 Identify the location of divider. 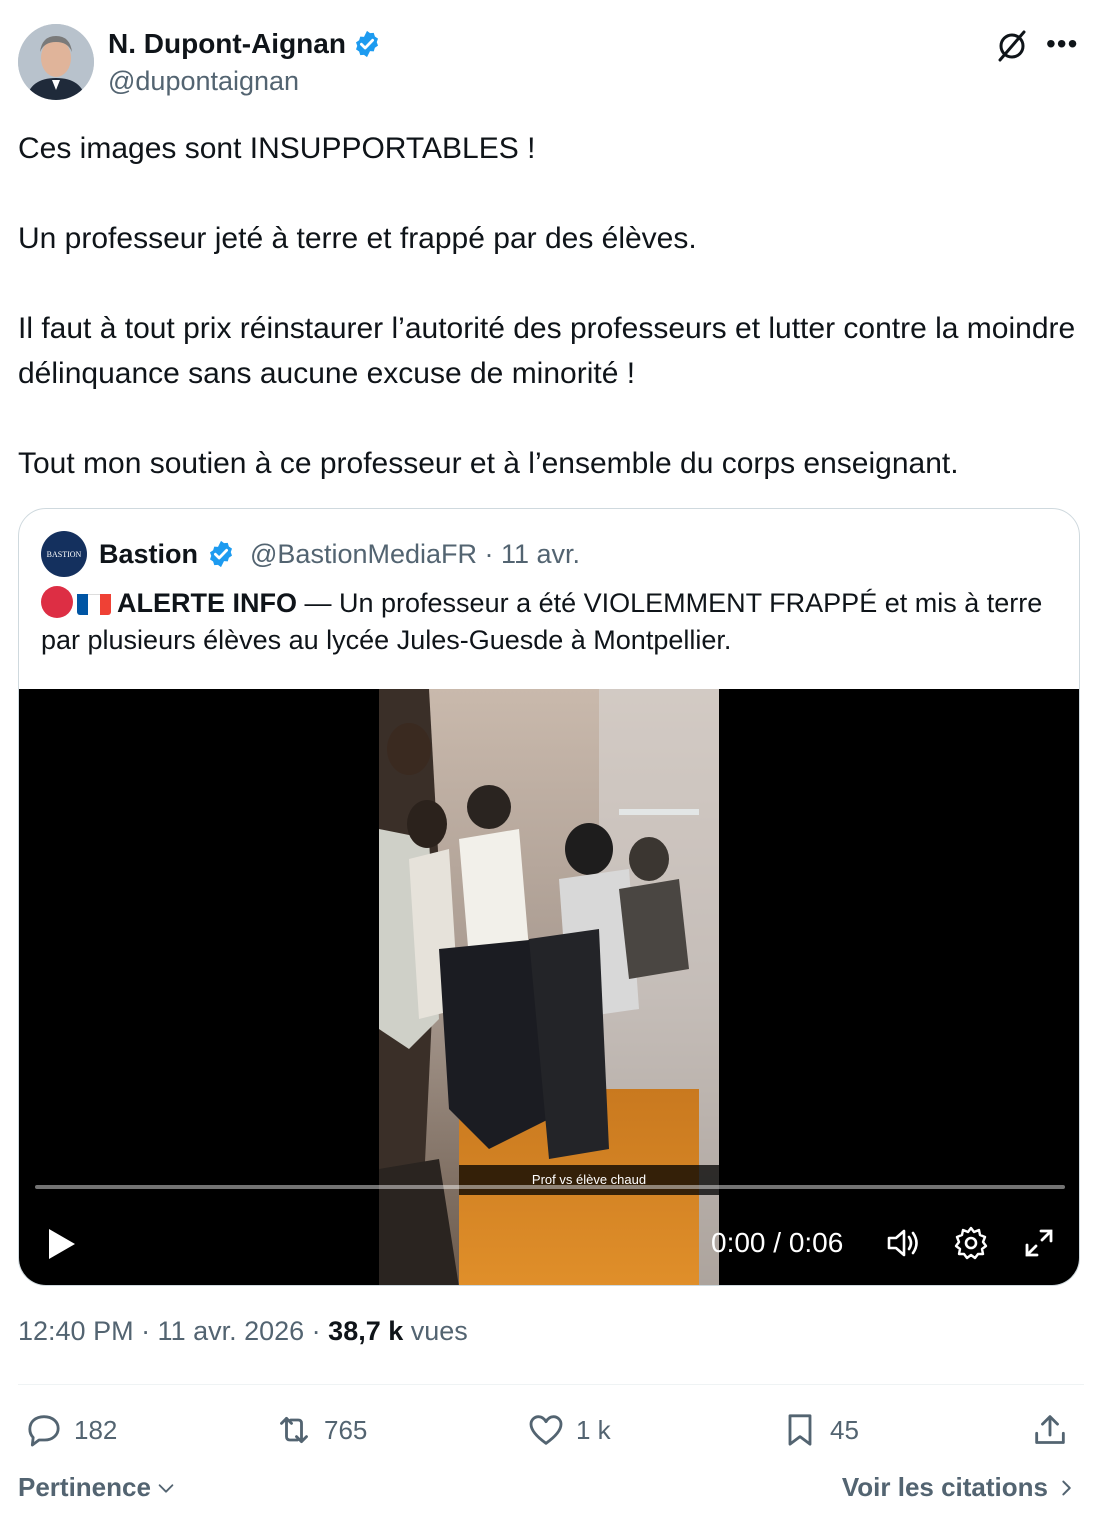
(551, 1384).